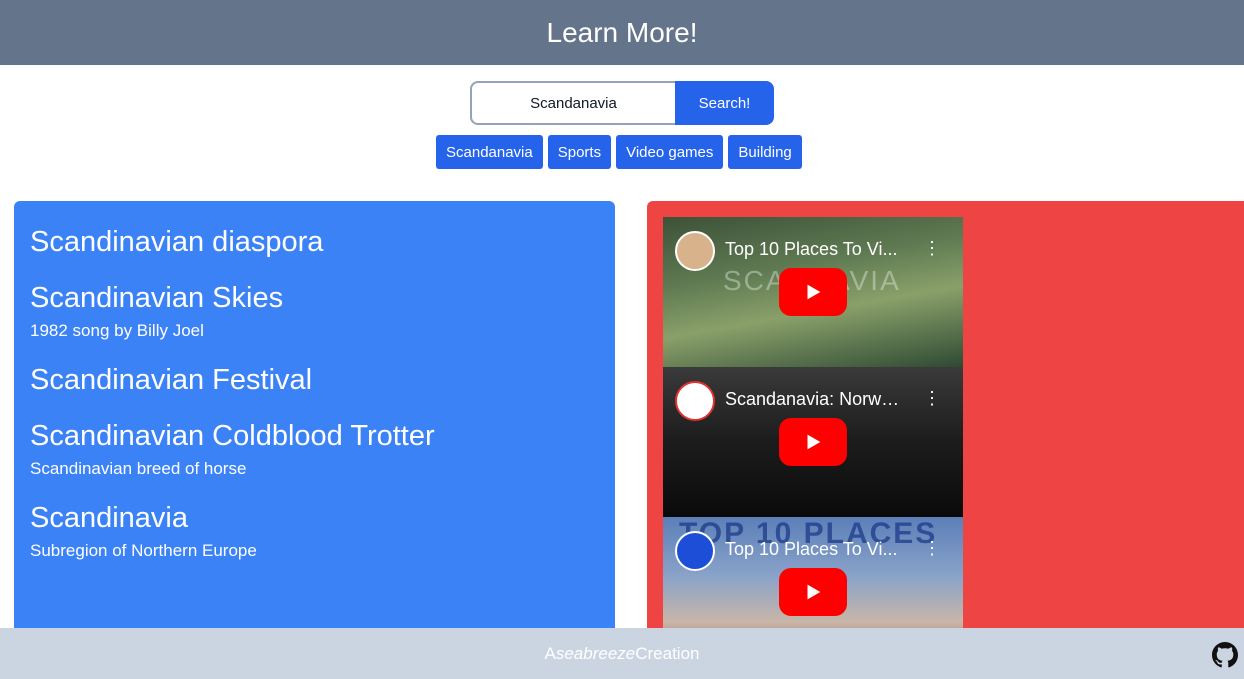 The image size is (1244, 679). I want to click on github-icon, so click(1225, 655).